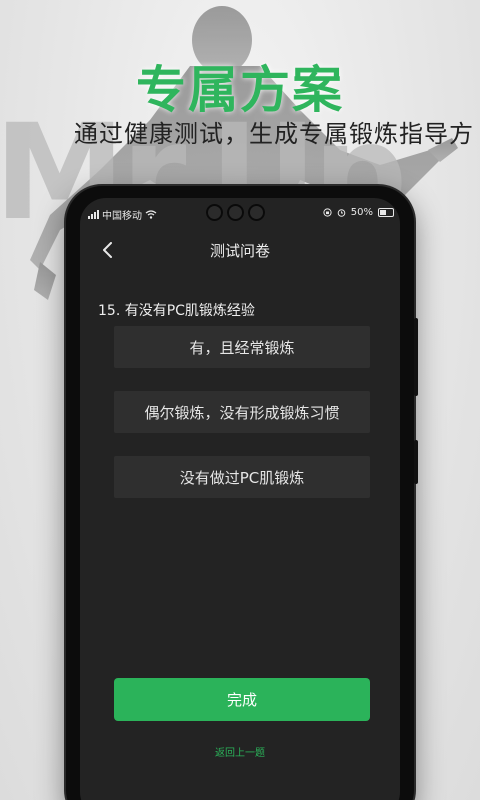  What do you see at coordinates (242, 412) in the screenshot?
I see `answer-option: 偶尔锻炼，没有形成锻炼习惯` at bounding box center [242, 412].